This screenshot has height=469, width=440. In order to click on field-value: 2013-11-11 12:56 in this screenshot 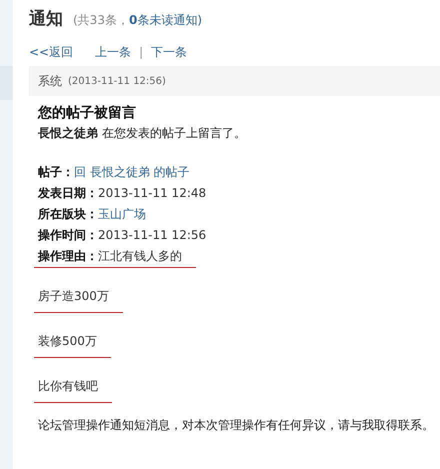, I will do `click(152, 235)`.